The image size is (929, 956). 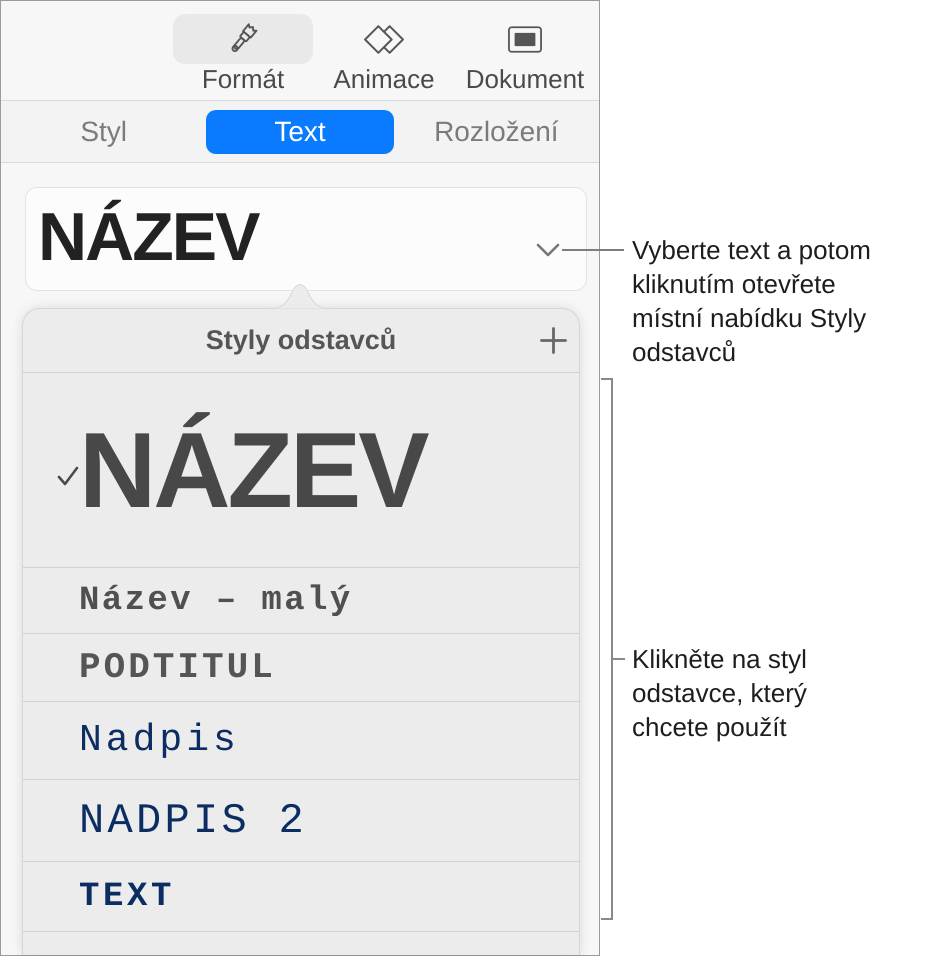 What do you see at coordinates (548, 250) in the screenshot?
I see `chevron-down-icon` at bounding box center [548, 250].